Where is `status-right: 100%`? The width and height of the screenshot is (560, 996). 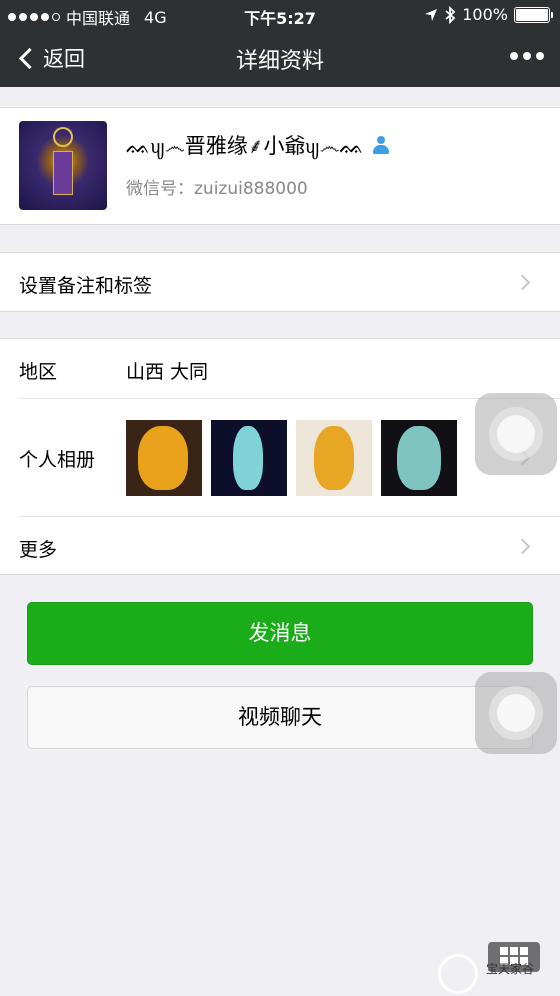
status-right: 100% is located at coordinates (488, 14).